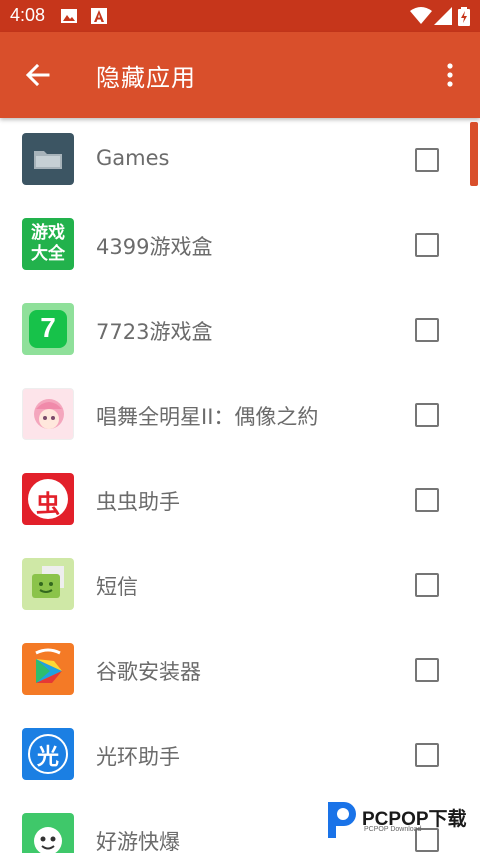 The width and height of the screenshot is (480, 853). Describe the element at coordinates (421, 15) in the screenshot. I see `wifi-icon` at that location.